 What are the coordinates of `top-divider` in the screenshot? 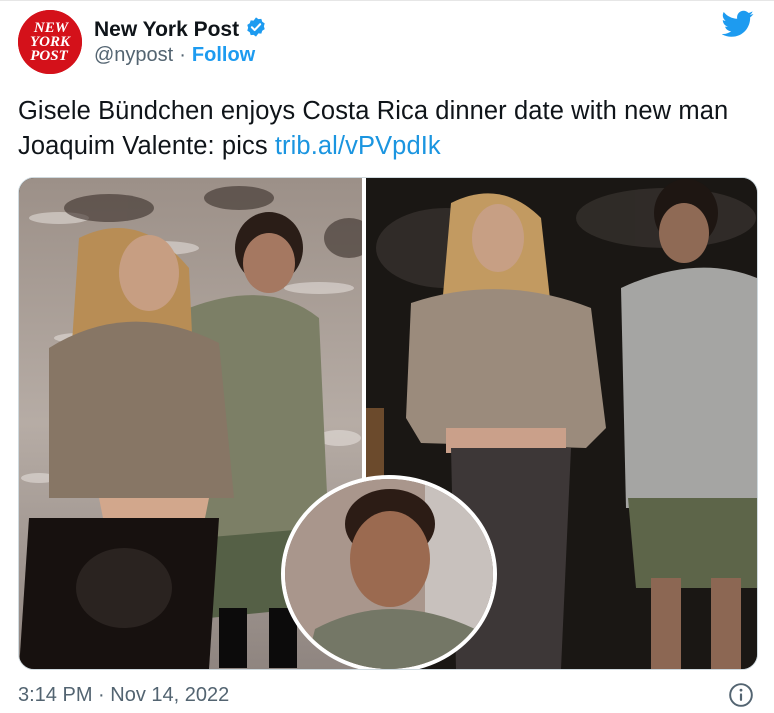 It's located at (387, 0).